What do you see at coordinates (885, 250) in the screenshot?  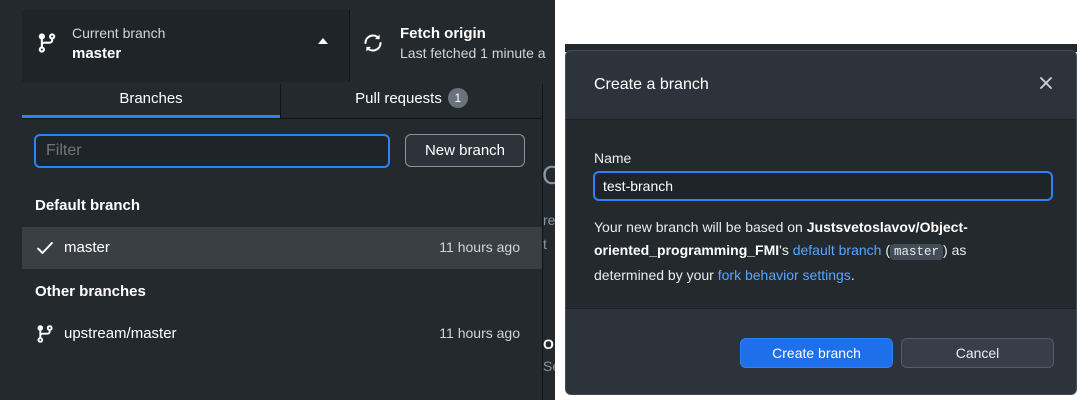 I see `paren-open: (` at bounding box center [885, 250].